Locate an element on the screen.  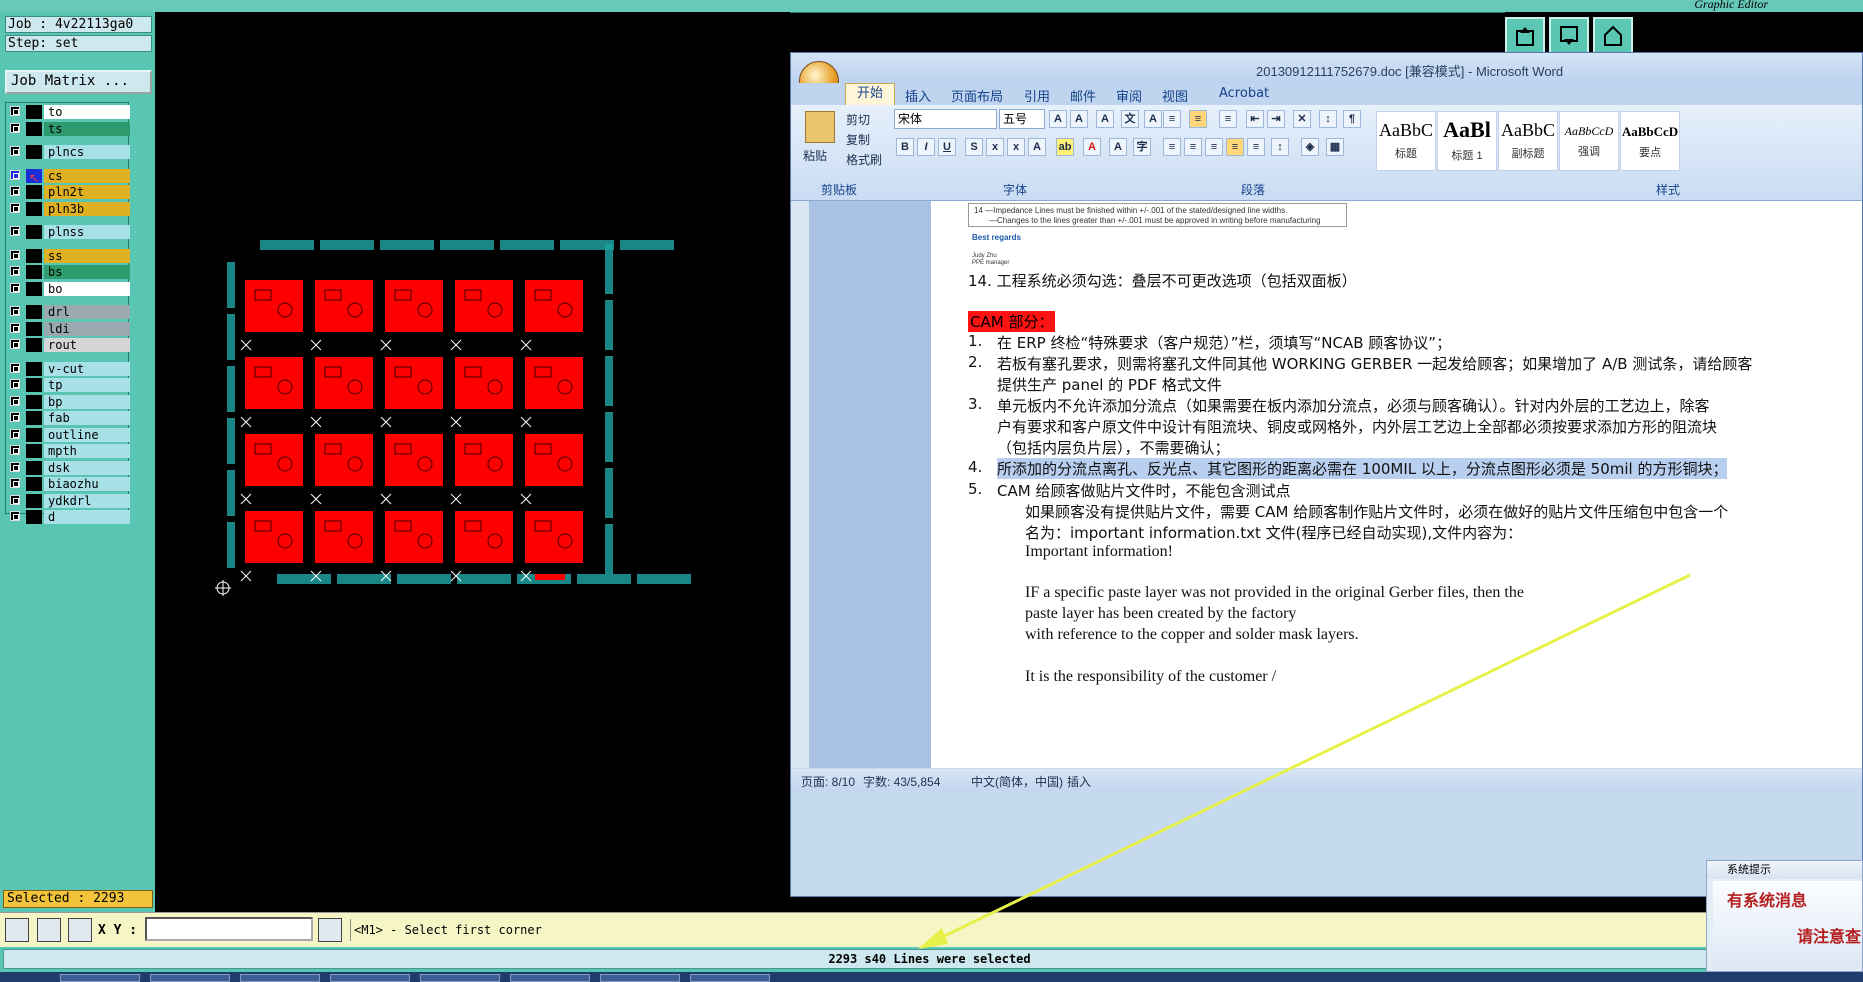
layer-row-ts: ts is located at coordinates (69, 128).